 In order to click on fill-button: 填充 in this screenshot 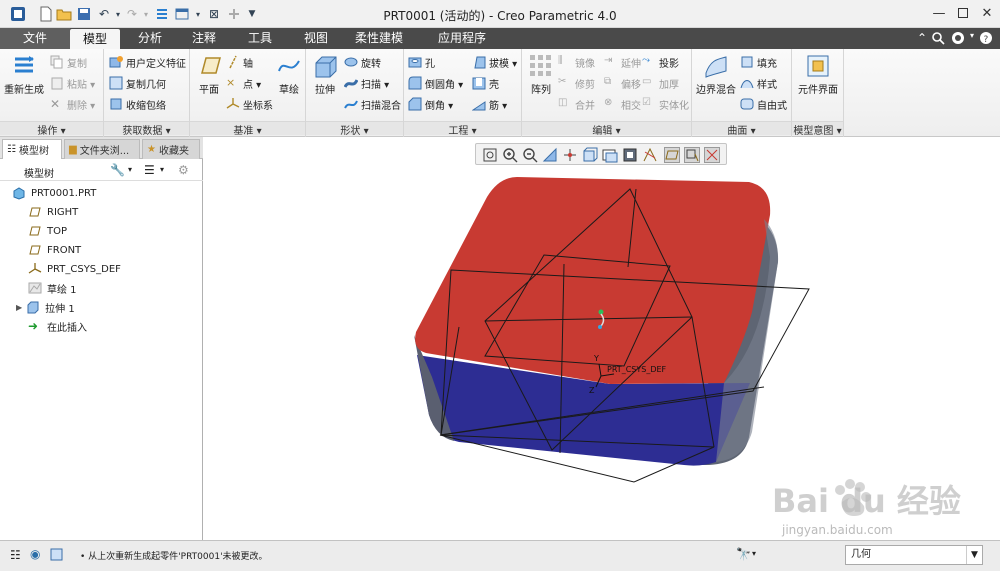, I will do `click(758, 62)`.